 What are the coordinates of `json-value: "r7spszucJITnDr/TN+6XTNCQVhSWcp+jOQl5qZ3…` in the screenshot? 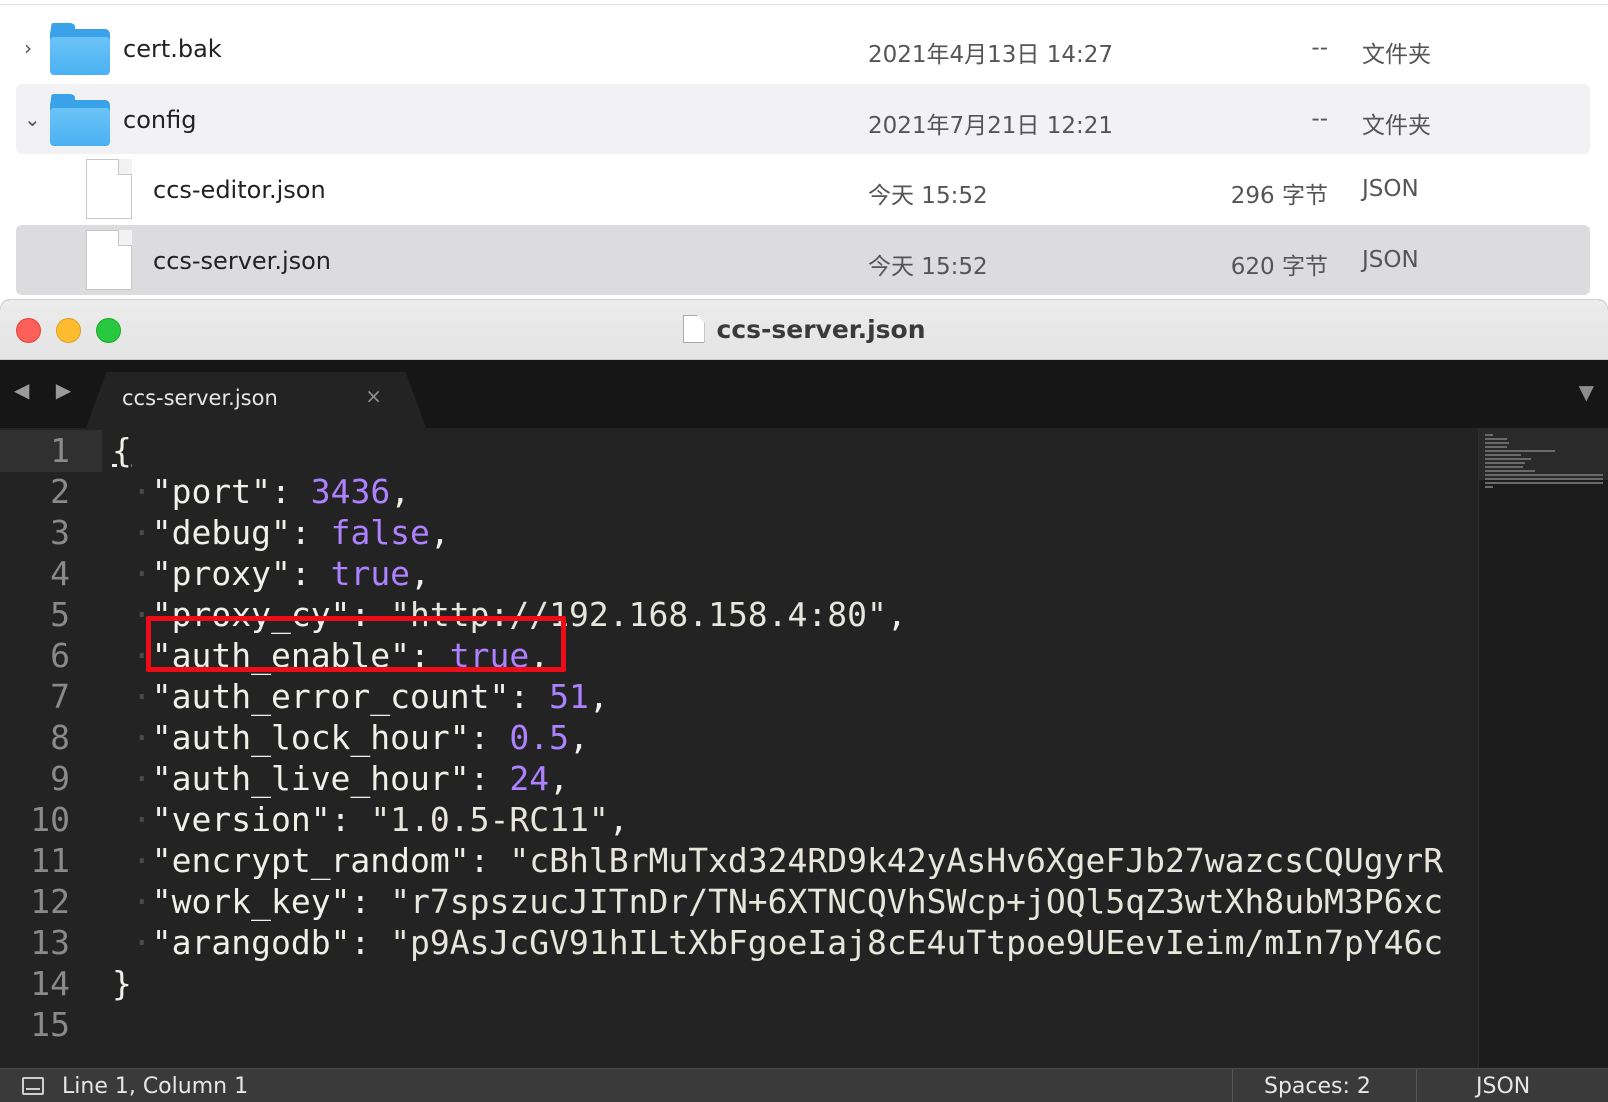 It's located at (917, 901).